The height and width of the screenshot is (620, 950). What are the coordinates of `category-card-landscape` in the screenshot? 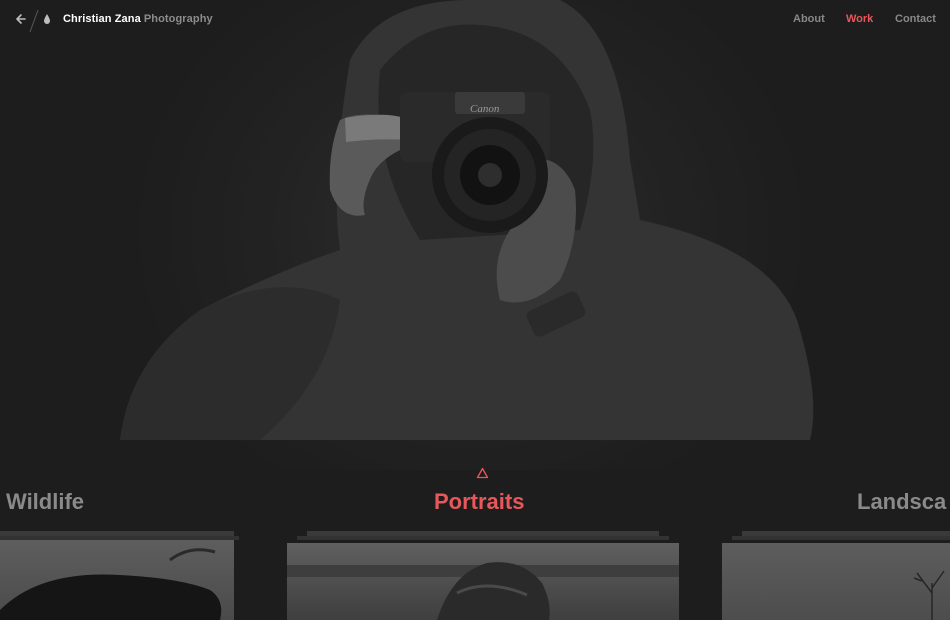 It's located at (836, 575).